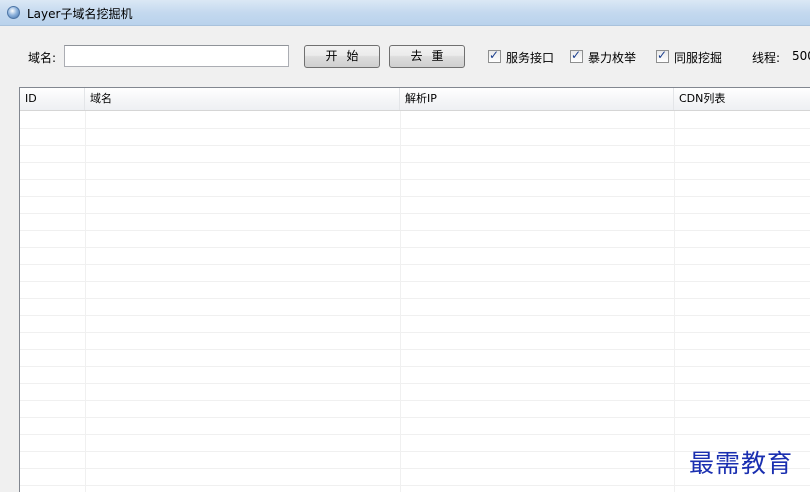 The image size is (810, 492). I want to click on table-header: ID 域名 解析IP CDN列表, so click(415, 99).